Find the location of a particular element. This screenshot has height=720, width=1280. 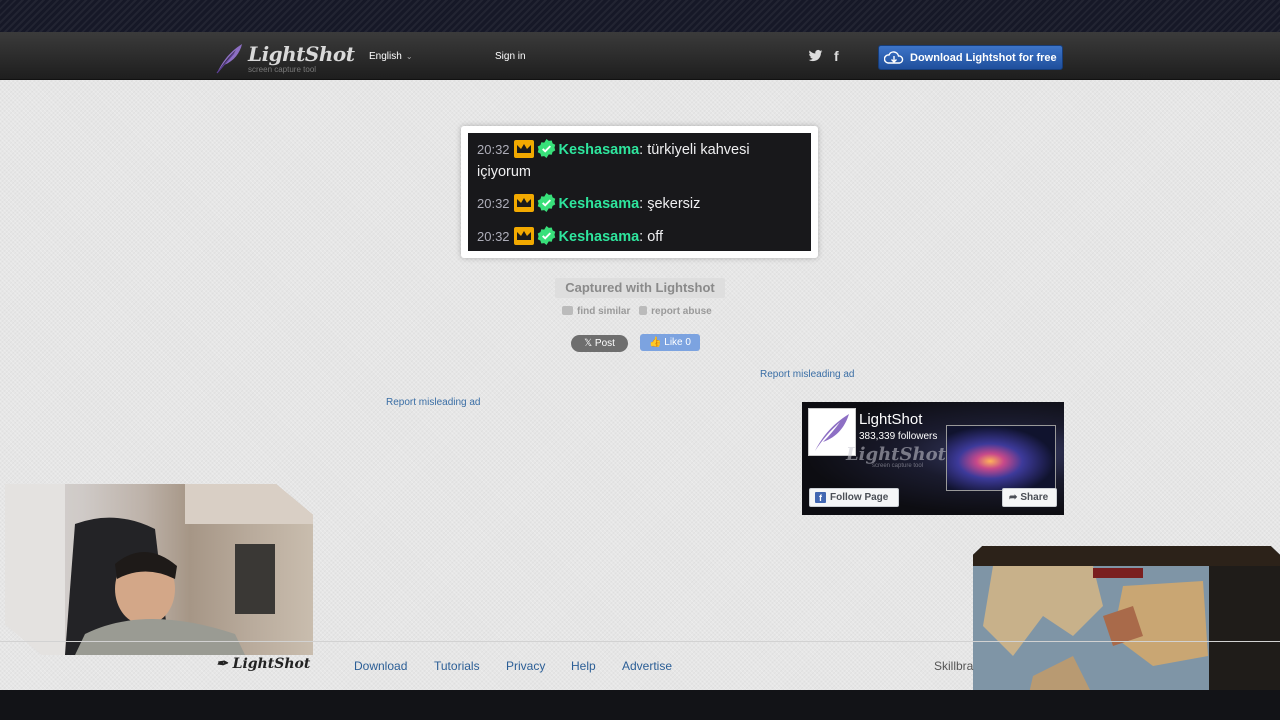

facebook-like-button: 👍 Like 0 is located at coordinates (670, 342).